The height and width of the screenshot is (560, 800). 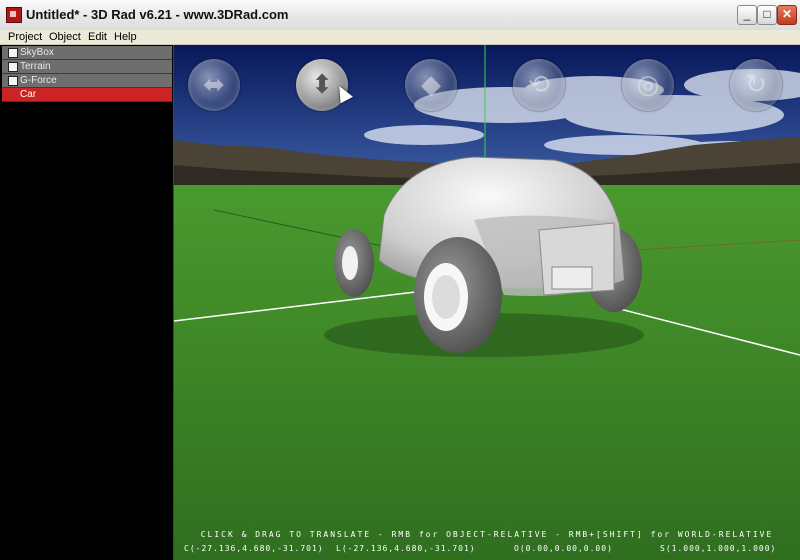 I want to click on move-depth-button: ◆, so click(x=431, y=85).